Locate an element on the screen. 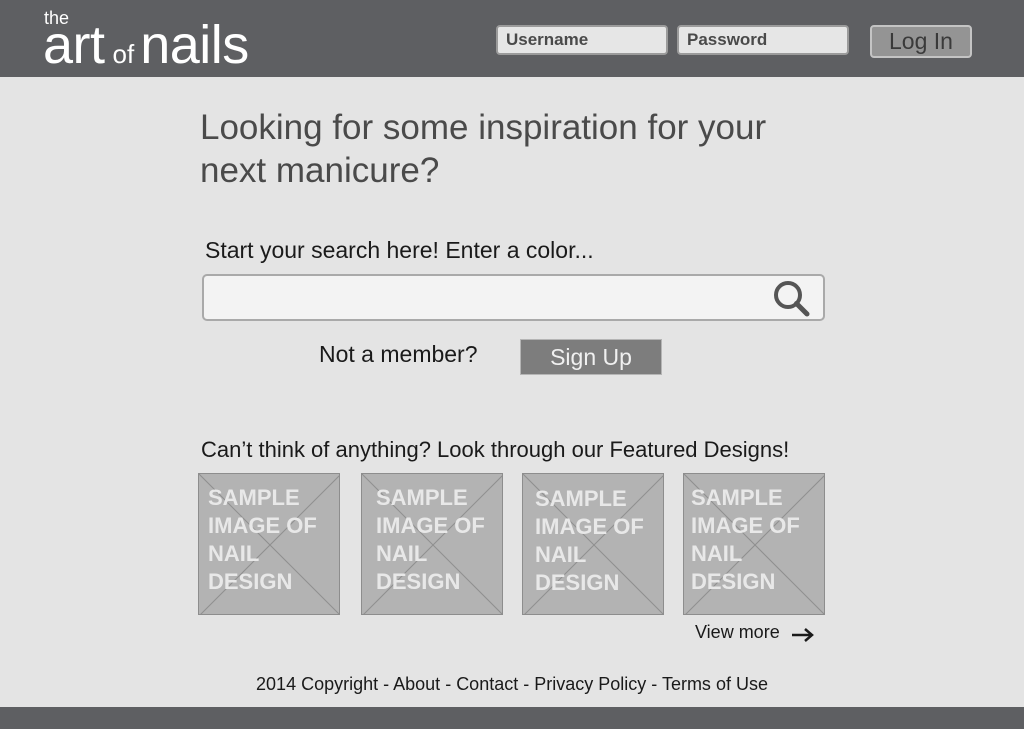 This screenshot has height=729, width=1024. featured-design-2: SAMPLE IMAGE OF NAIL DESIGN is located at coordinates (432, 544).